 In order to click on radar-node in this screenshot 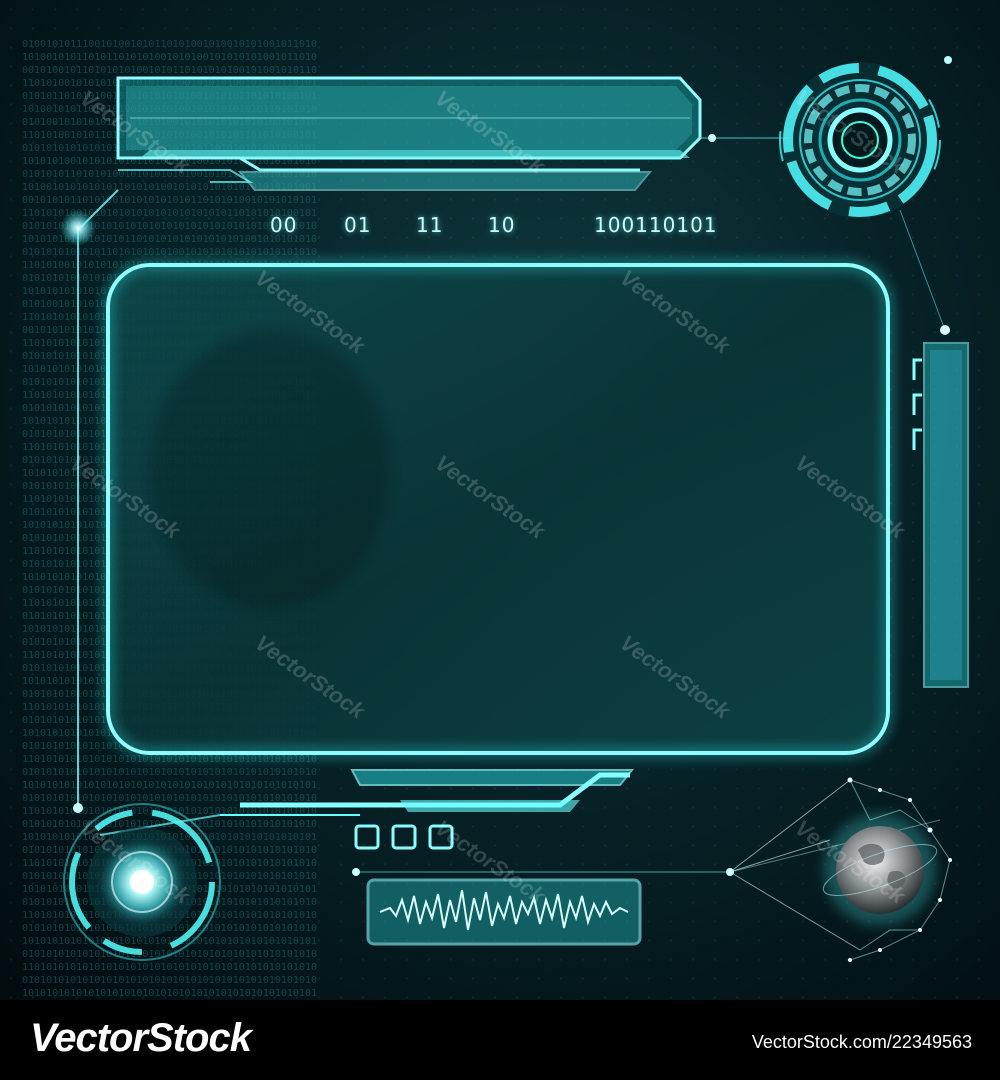, I will do `click(948, 60)`.